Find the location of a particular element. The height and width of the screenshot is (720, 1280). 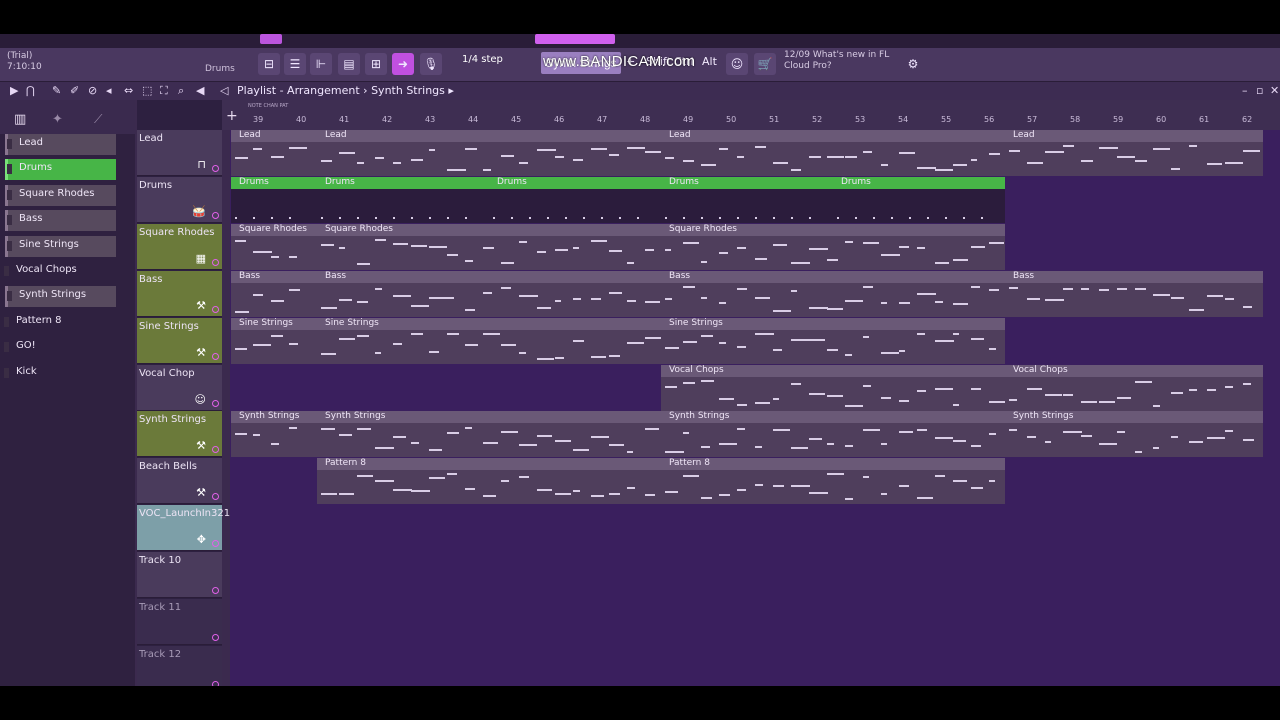

mixer-icon: ⊞ is located at coordinates (376, 64).